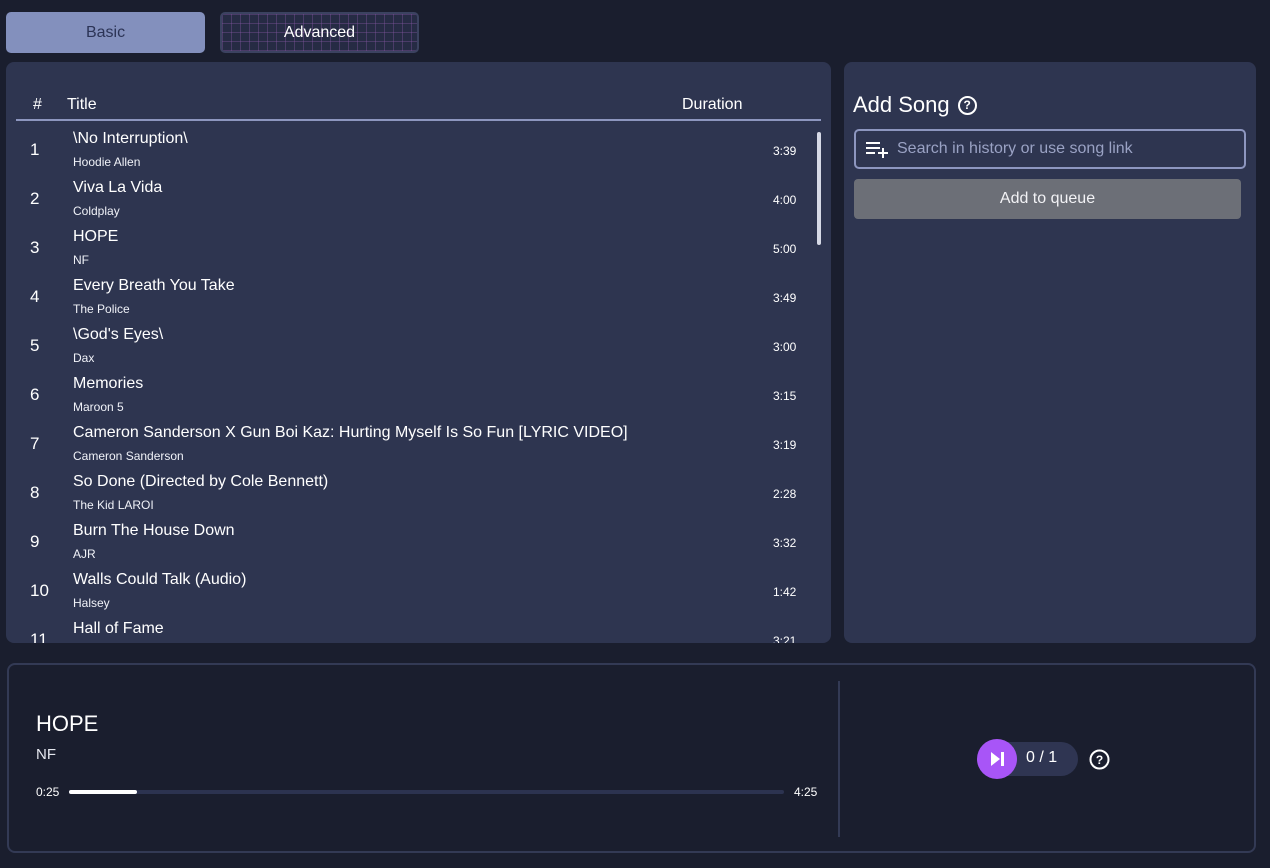 The width and height of the screenshot is (1270, 868). What do you see at coordinates (35, 492) in the screenshot?
I see `track-number: 8` at bounding box center [35, 492].